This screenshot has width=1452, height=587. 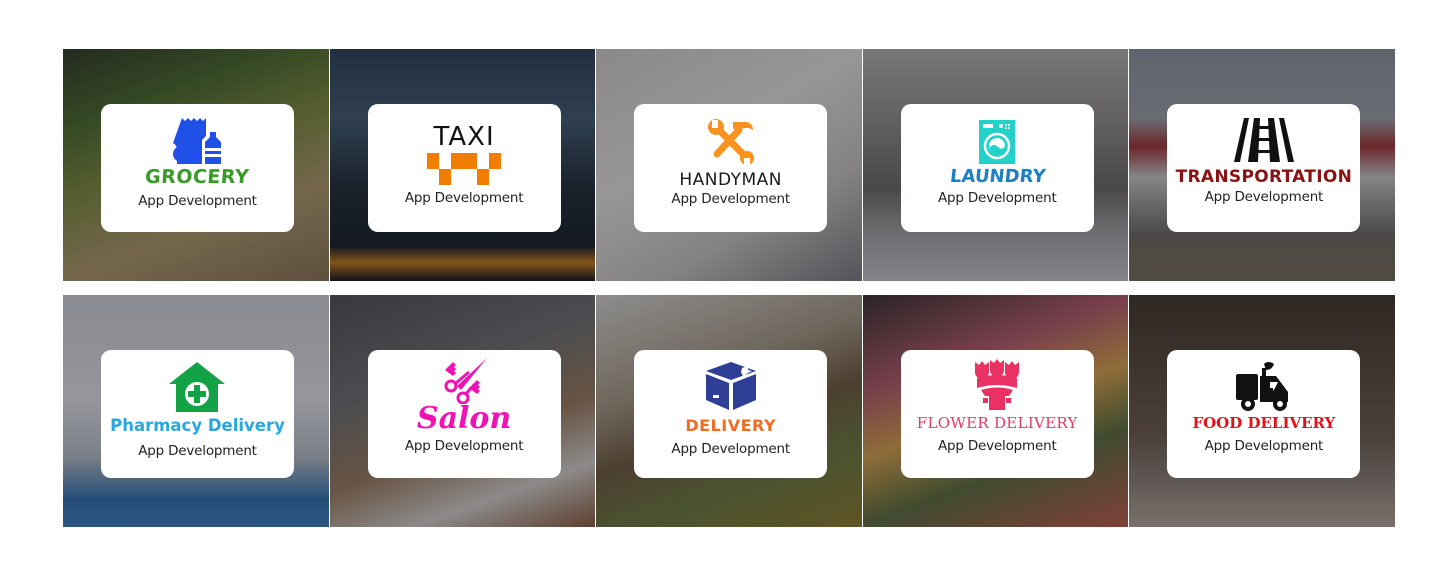 What do you see at coordinates (466, 381) in the screenshot?
I see `scissors-comb-icon` at bounding box center [466, 381].